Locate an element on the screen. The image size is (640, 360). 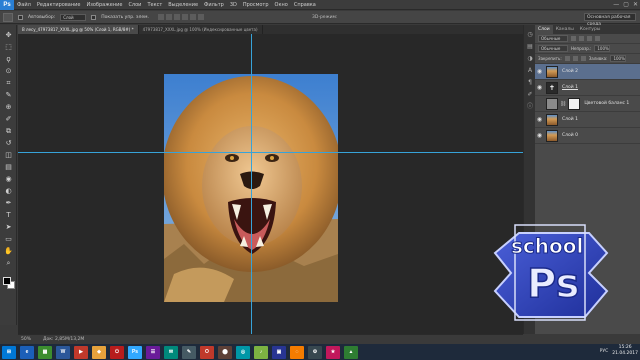
maximize-icon: ▢ is located at coordinates (626, 4).